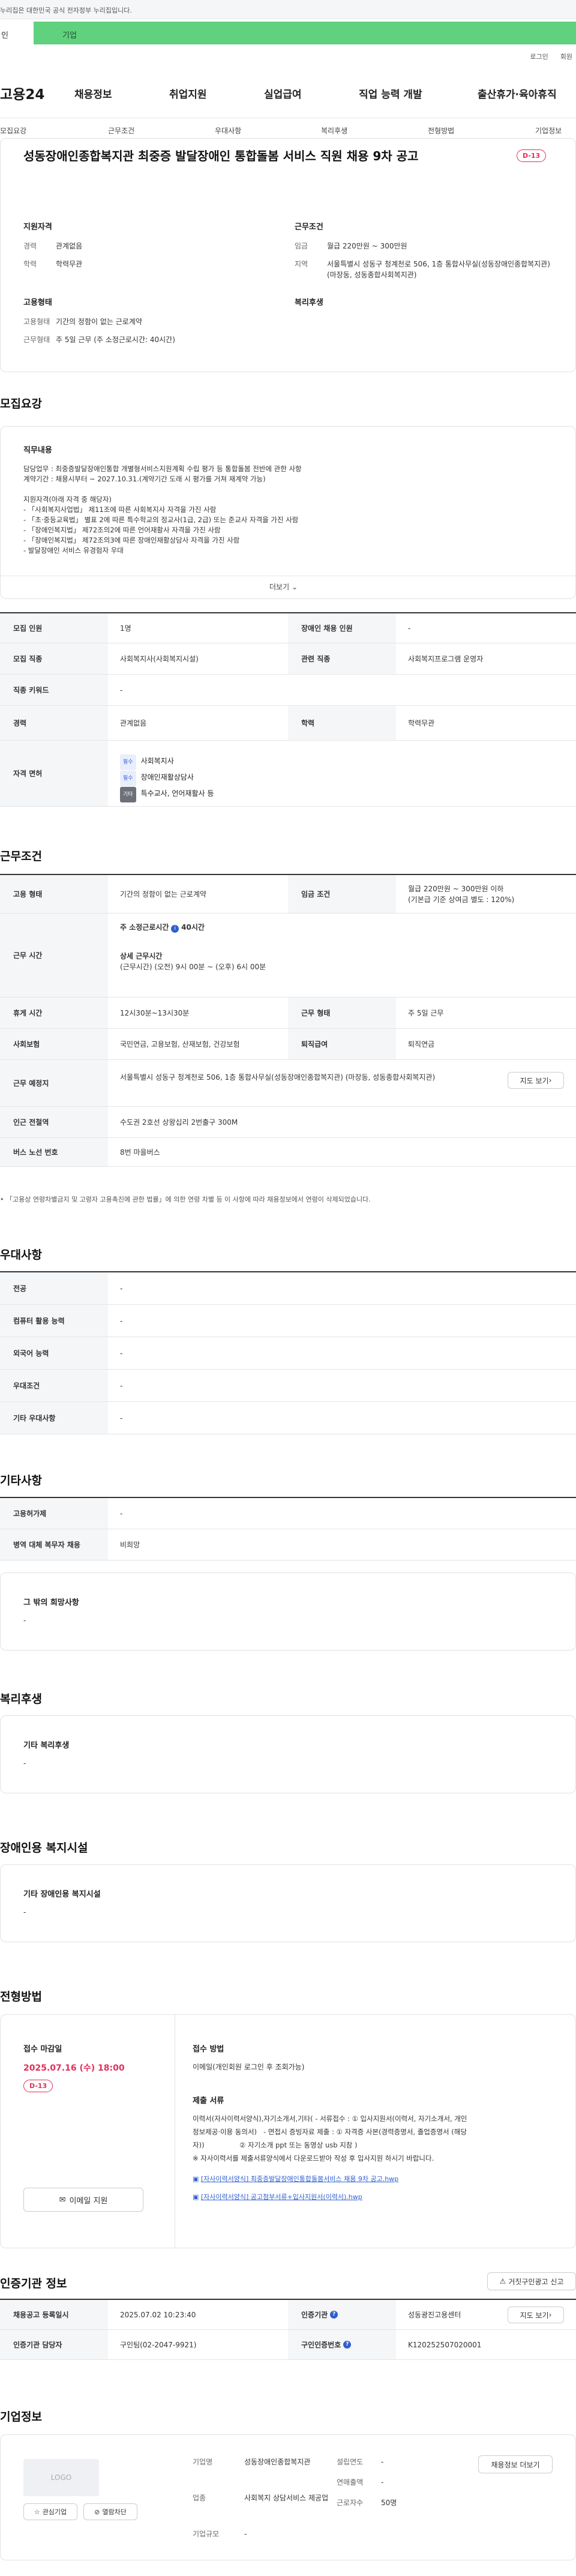 The image size is (576, 2576). I want to click on tab-personal: 인, so click(17, 33).